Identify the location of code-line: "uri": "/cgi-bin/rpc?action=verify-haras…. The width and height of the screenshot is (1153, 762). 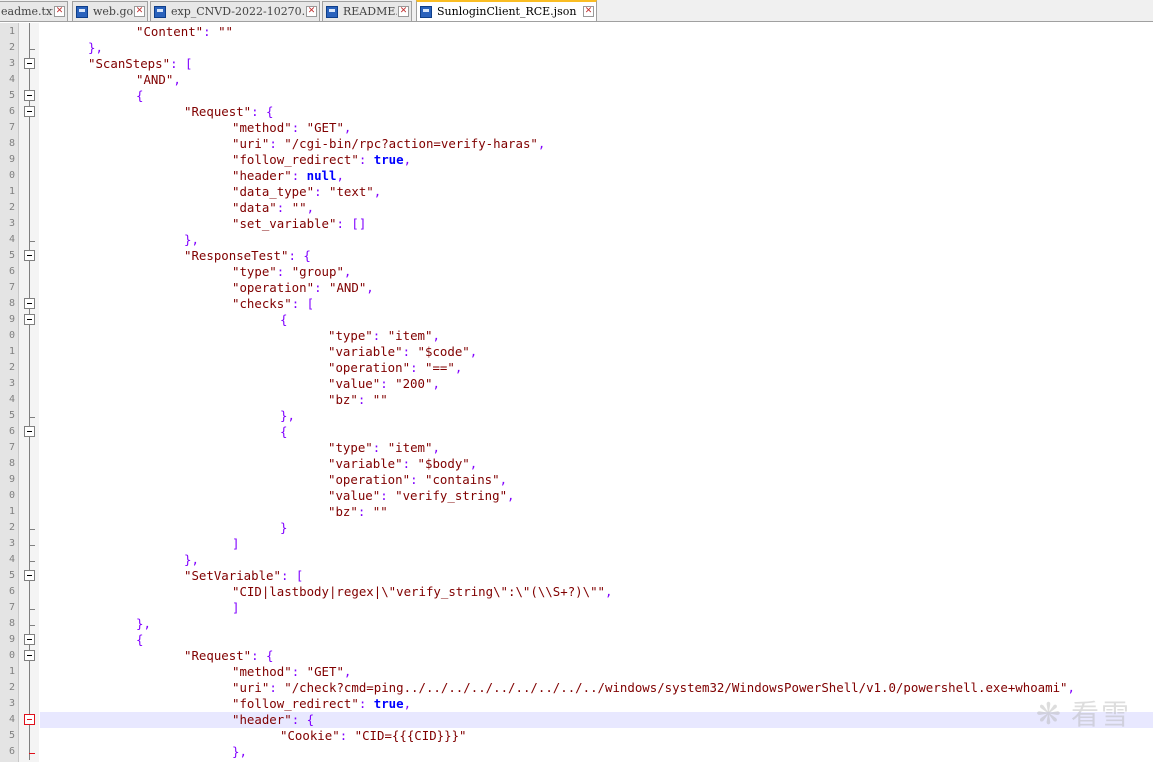
(596, 144).